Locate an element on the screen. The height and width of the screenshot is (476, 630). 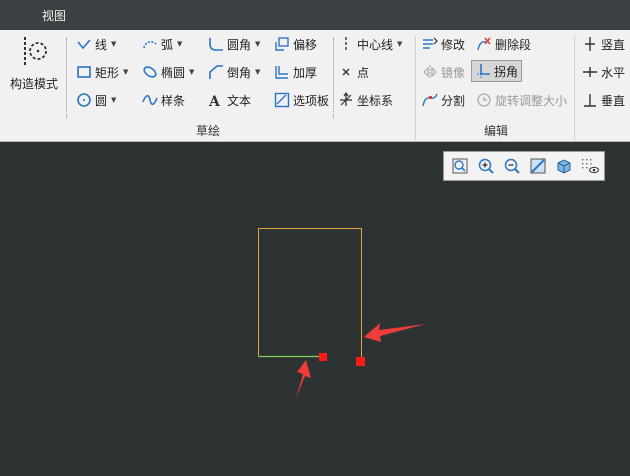
rectangle-label: 矩形 is located at coordinates (107, 72).